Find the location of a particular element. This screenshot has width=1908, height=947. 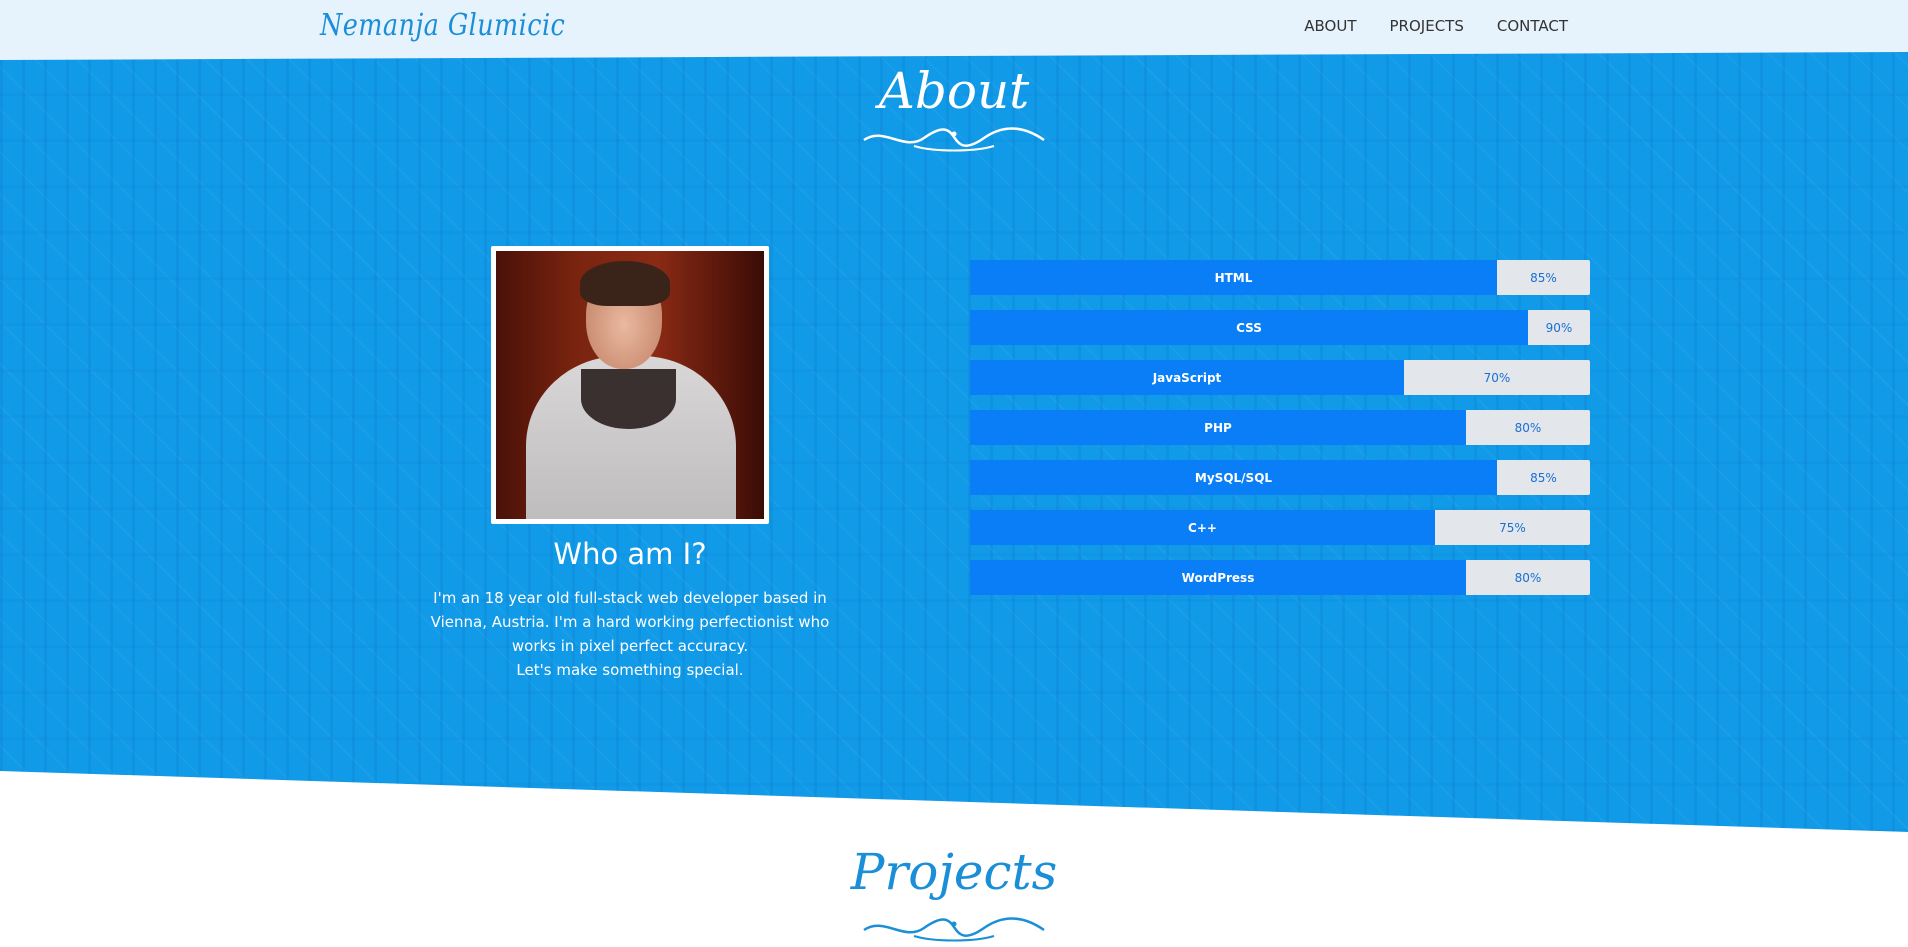

skill-fill: PHP is located at coordinates (1218, 427).